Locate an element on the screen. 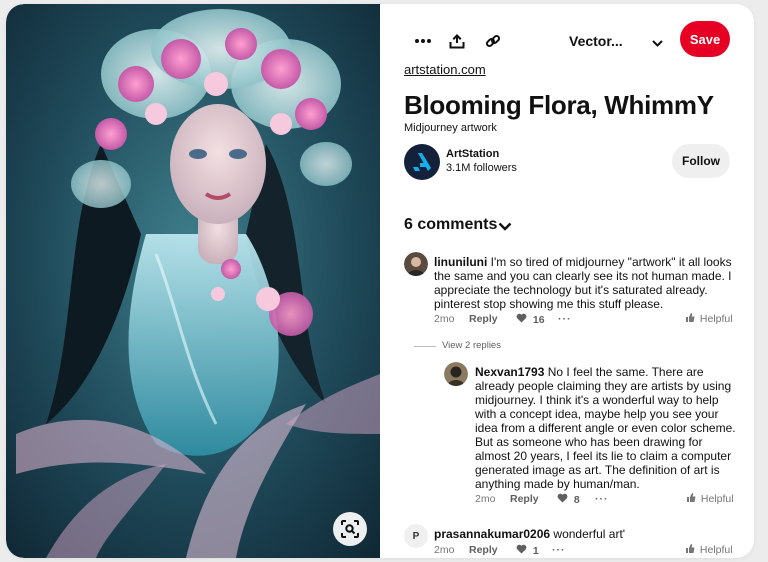 This screenshot has width=768, height=562. comment-meta: 2mo Reply 1 ··· Helpful is located at coordinates (587, 551).